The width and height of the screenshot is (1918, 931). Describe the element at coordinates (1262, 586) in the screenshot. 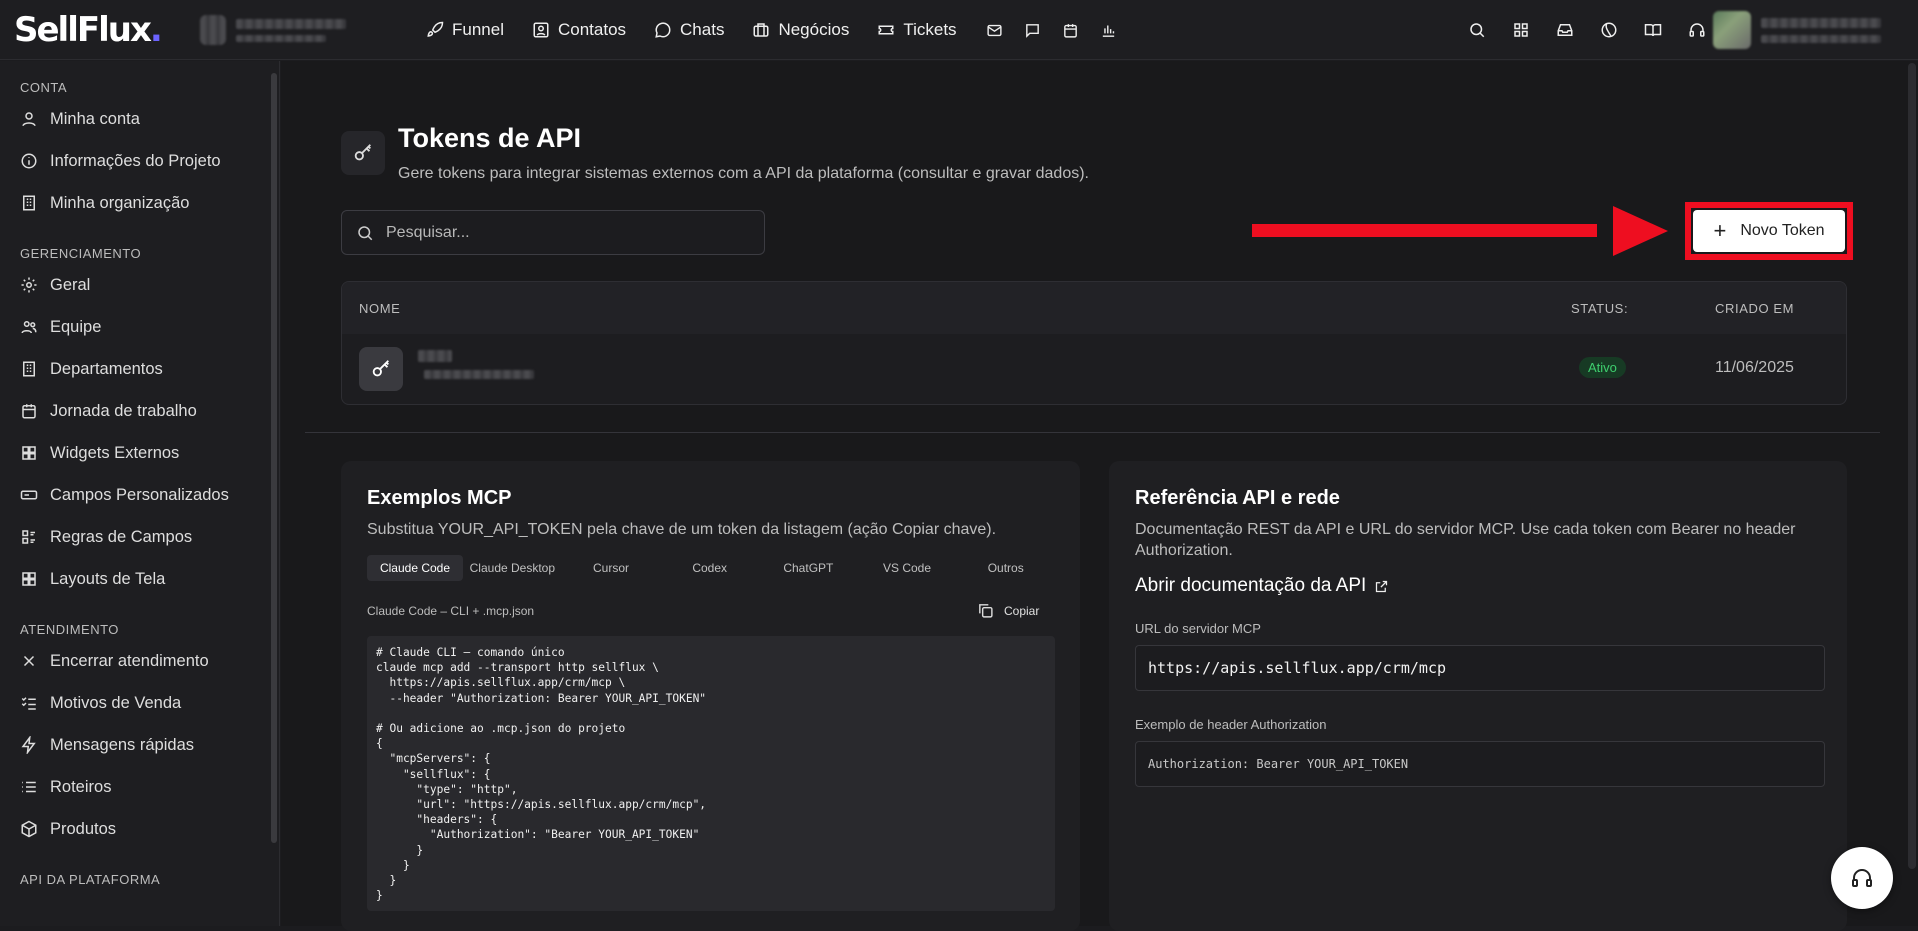

I see `api-docs-link: Abrir documentação da API` at that location.